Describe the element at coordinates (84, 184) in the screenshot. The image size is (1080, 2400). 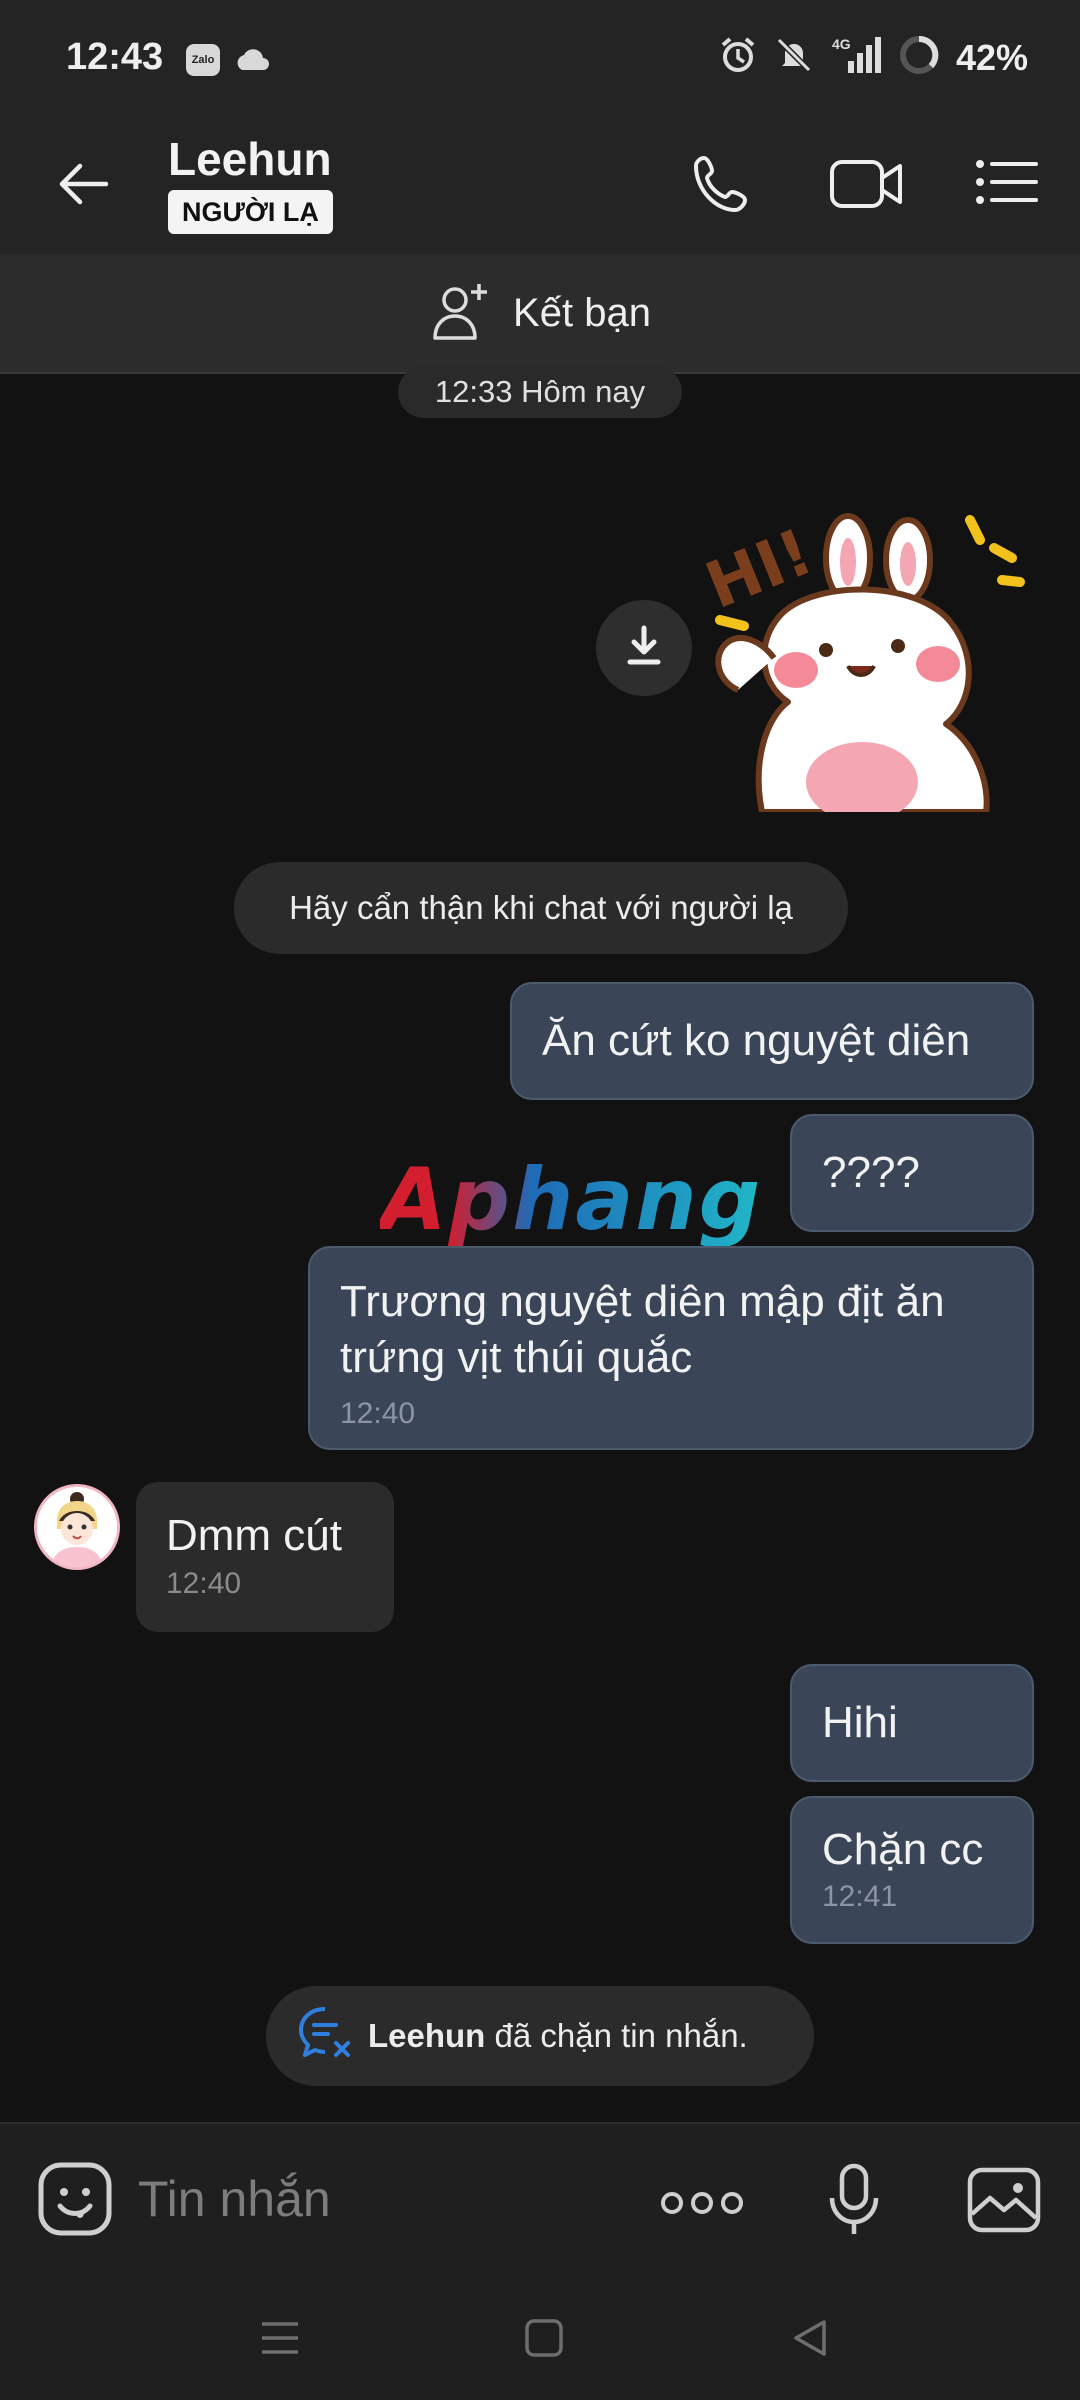
I see `back-arrow-icon` at that location.